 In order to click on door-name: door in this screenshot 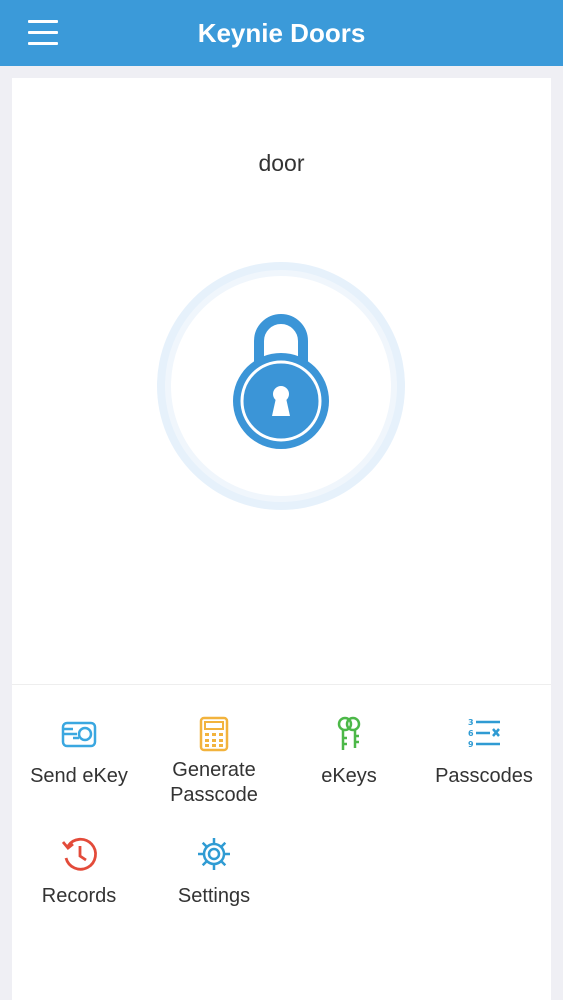, I will do `click(281, 163)`.